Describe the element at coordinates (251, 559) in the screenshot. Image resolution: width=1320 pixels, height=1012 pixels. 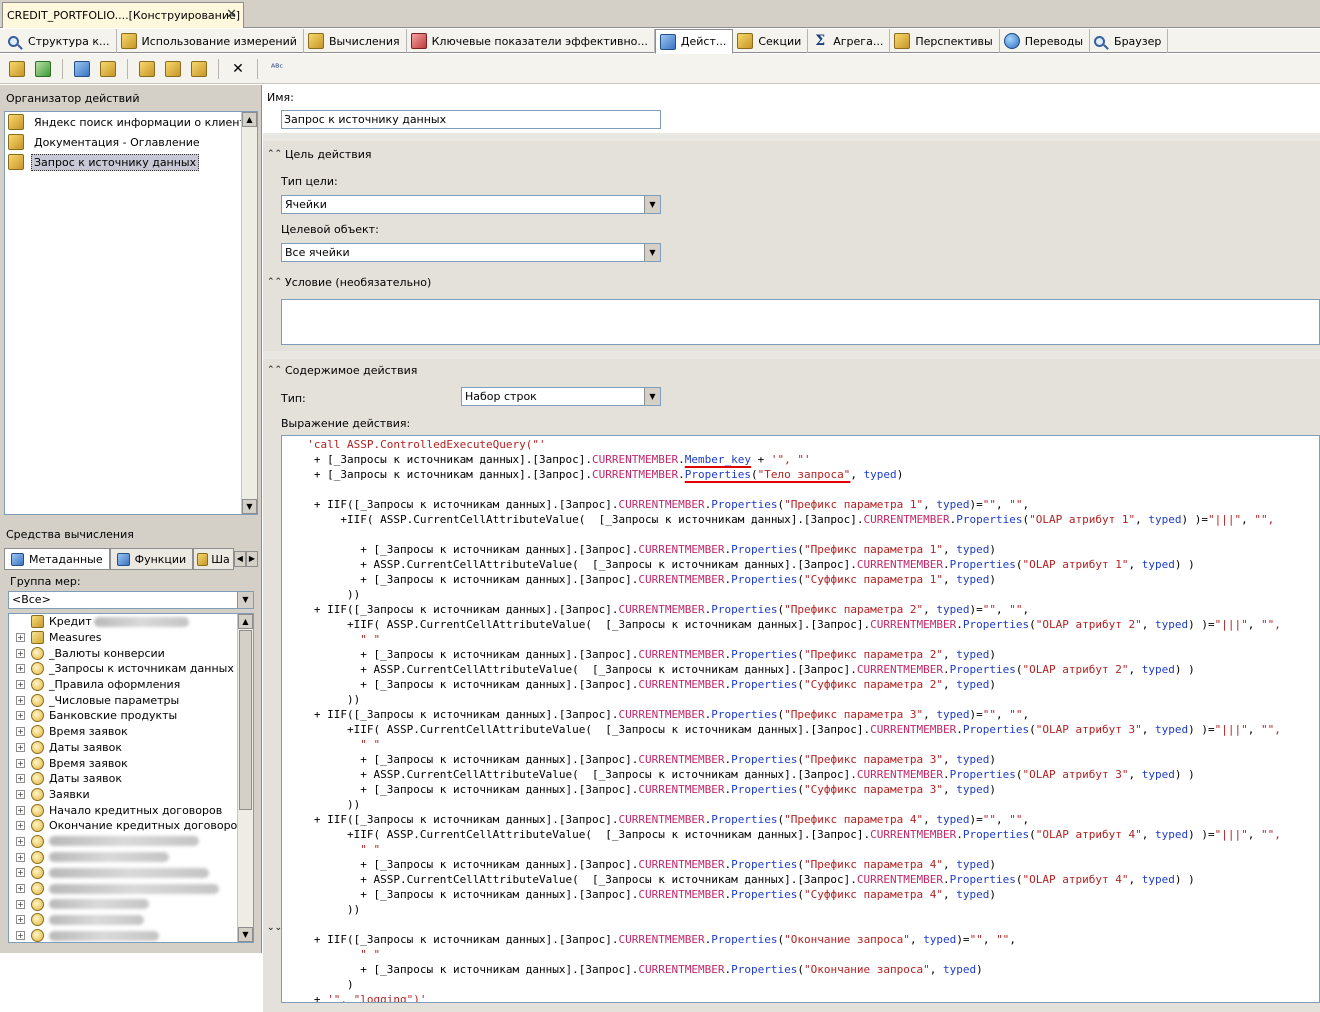
I see `tab-scroll-right-icon: ▶` at that location.